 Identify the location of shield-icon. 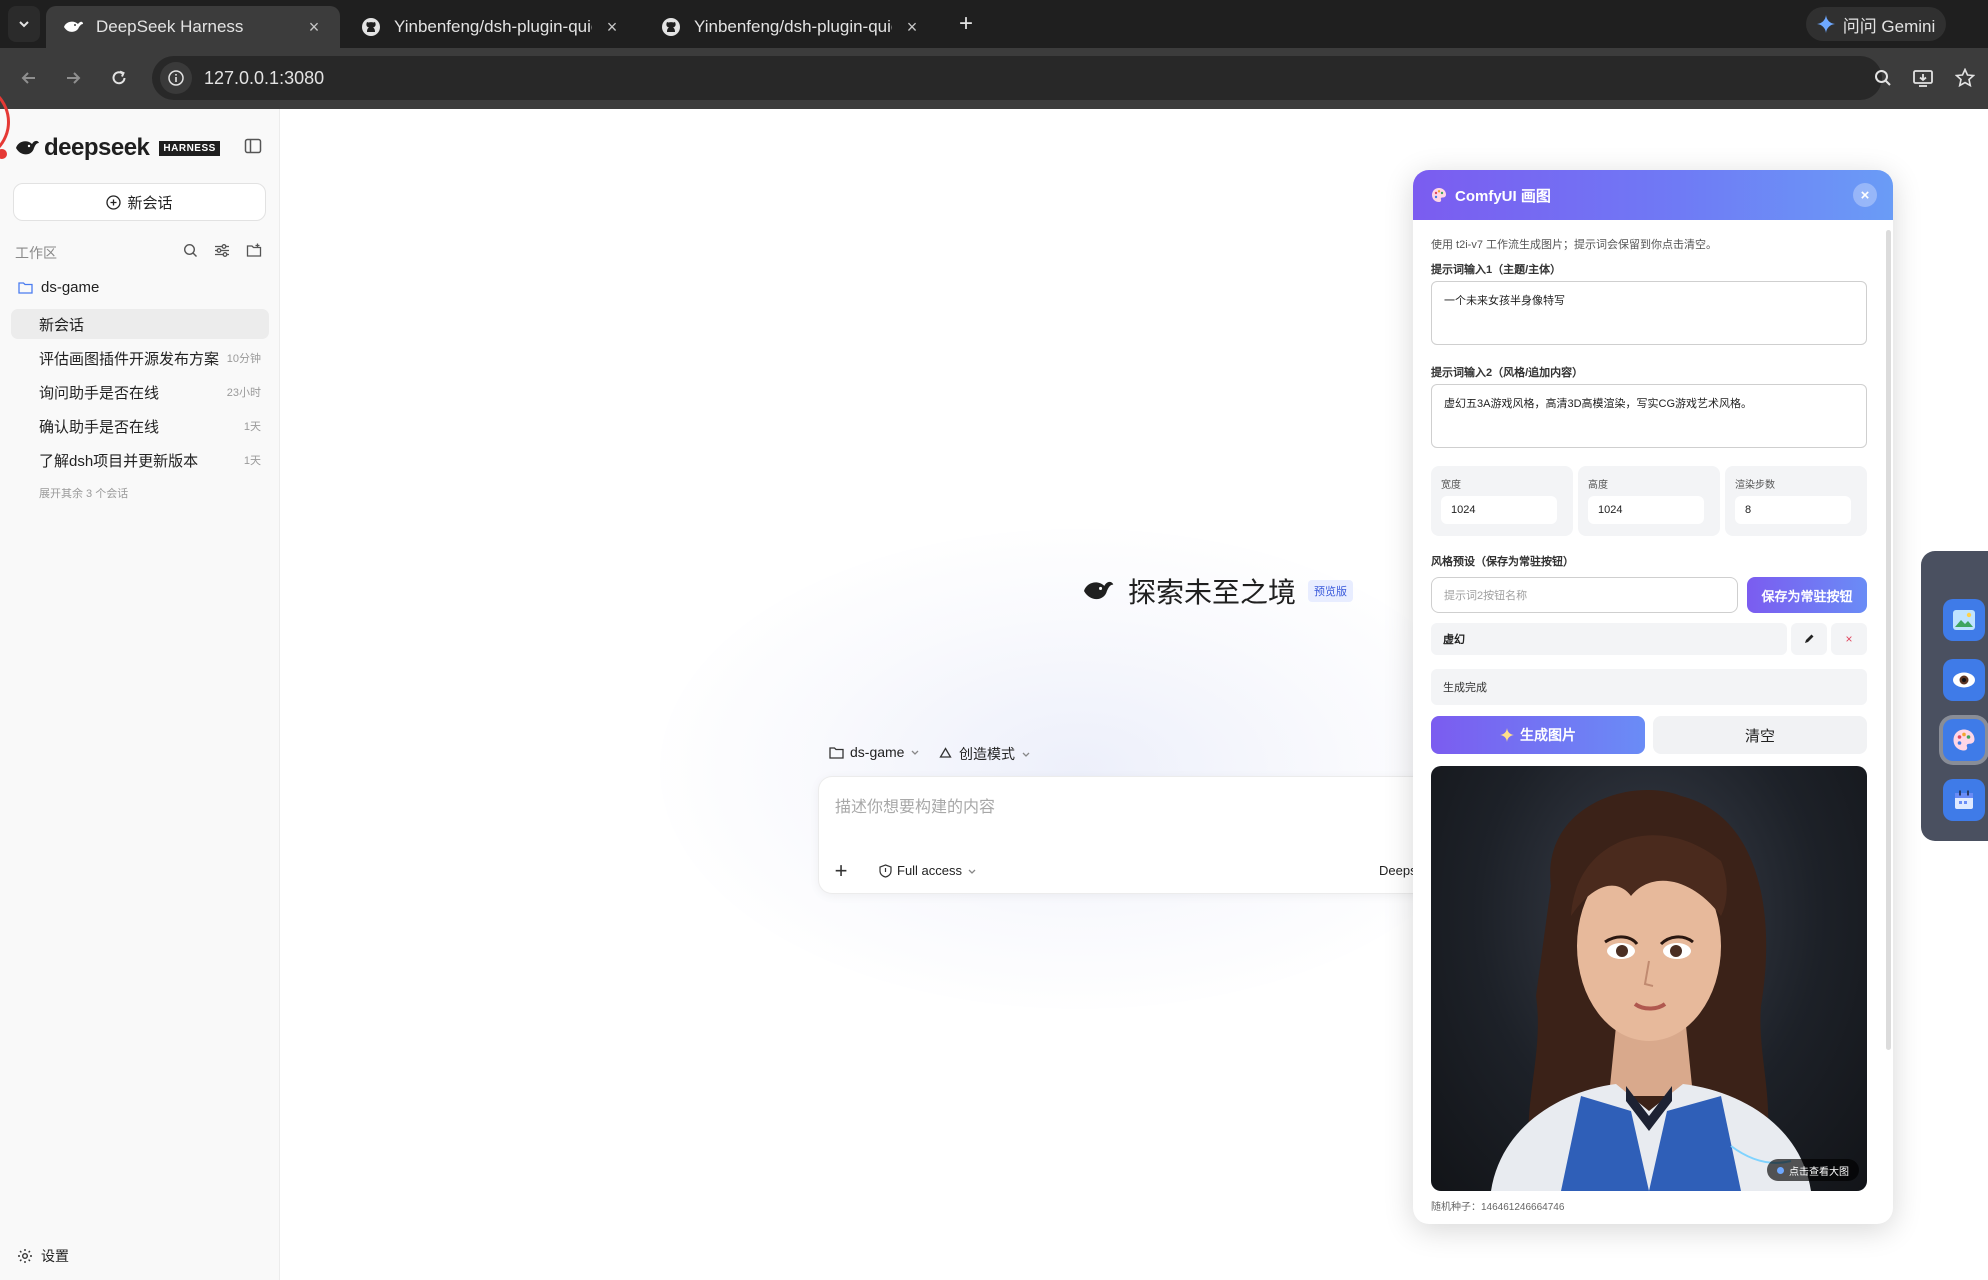
(885, 870).